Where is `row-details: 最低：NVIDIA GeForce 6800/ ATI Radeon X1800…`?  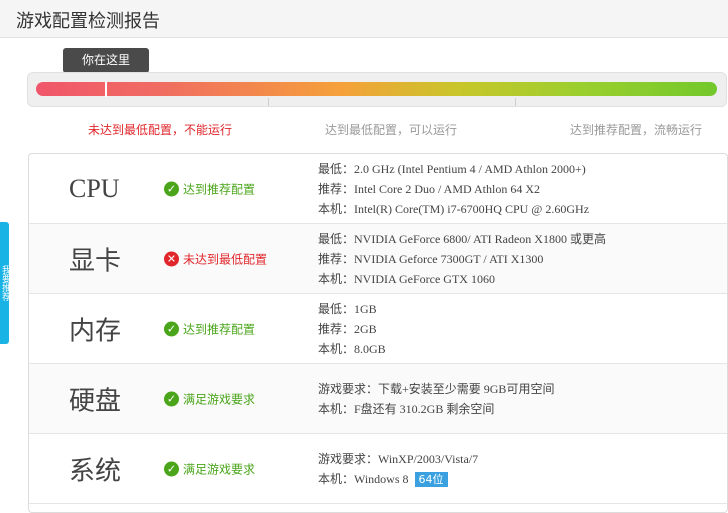
row-details: 最低：NVIDIA GeForce 6800/ ATI Radeon X1800… is located at coordinates (462, 259).